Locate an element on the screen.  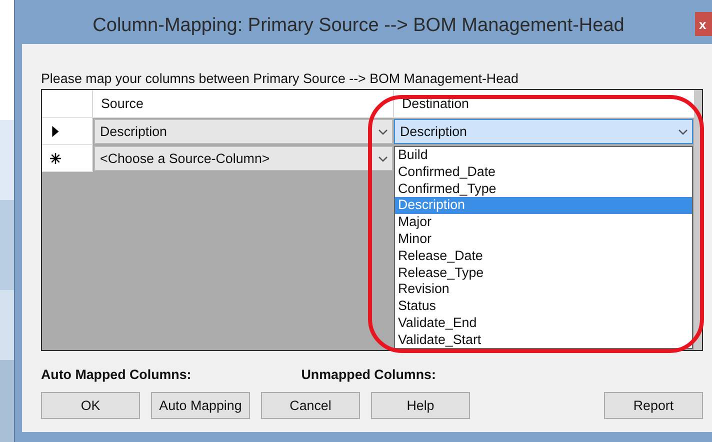
destination-combobox: Description is located at coordinates (543, 131).